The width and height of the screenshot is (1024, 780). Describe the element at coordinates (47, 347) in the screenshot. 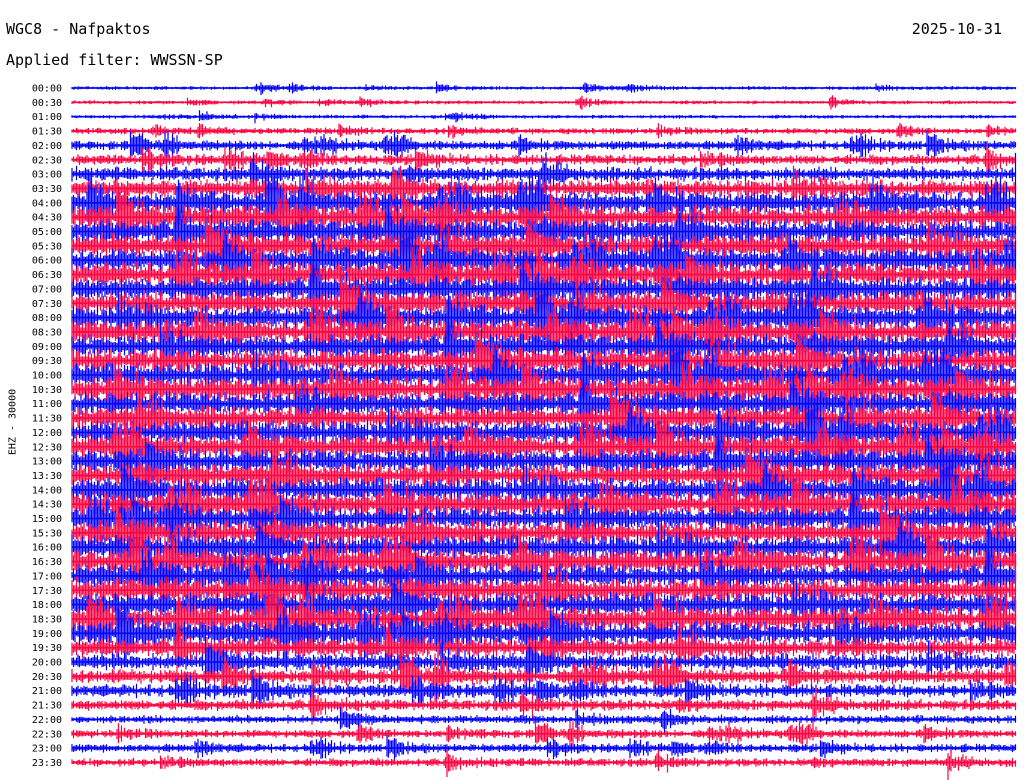

I see `time-tick-label: 09:00` at that location.